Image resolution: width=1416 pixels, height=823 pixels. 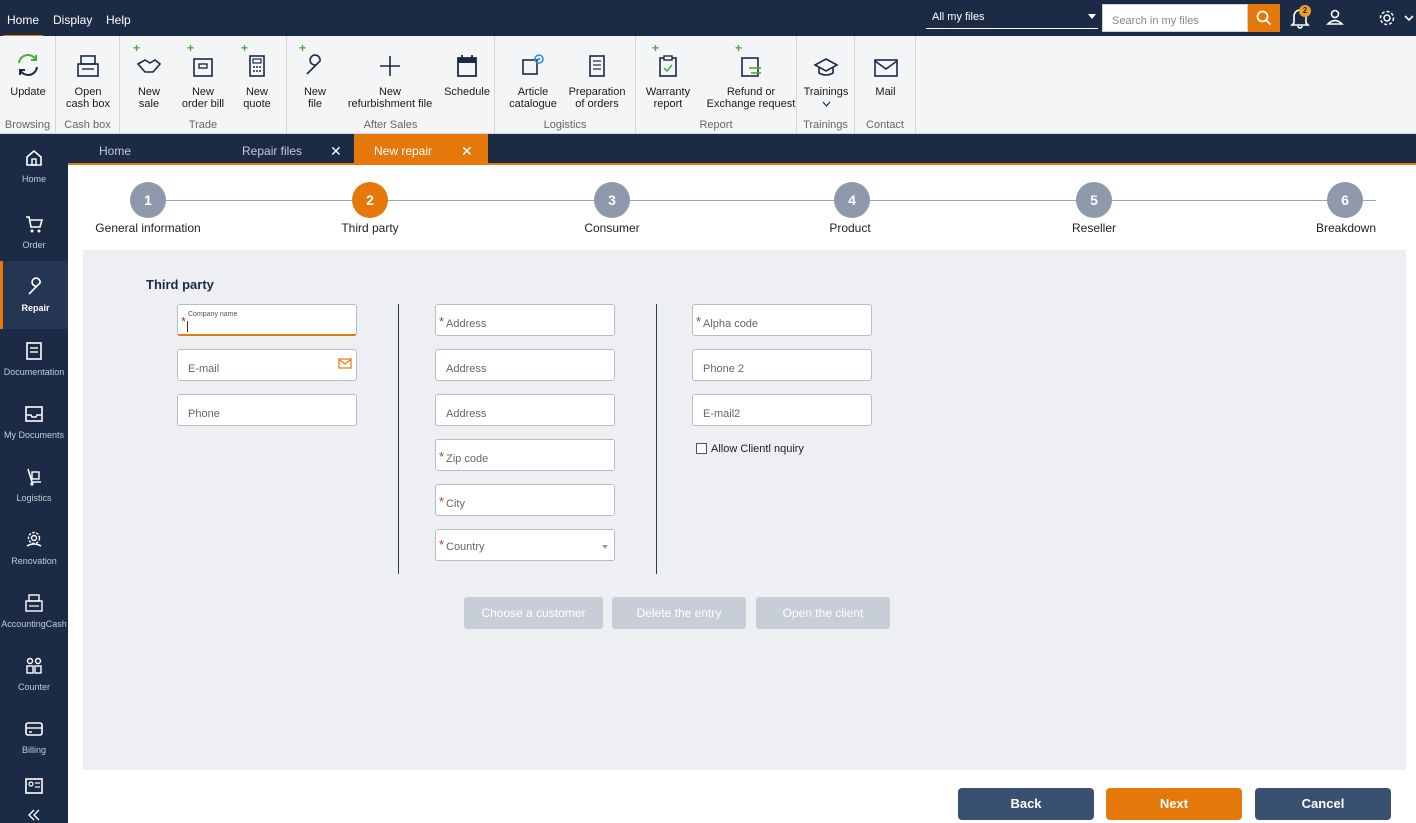 I want to click on tab-new-repair-label: New repair, so click(x=403, y=151).